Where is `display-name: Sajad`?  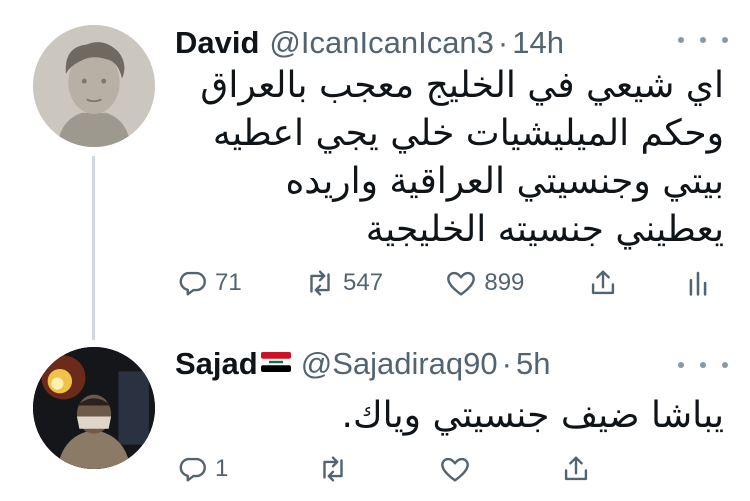
display-name: Sajad is located at coordinates (216, 364).